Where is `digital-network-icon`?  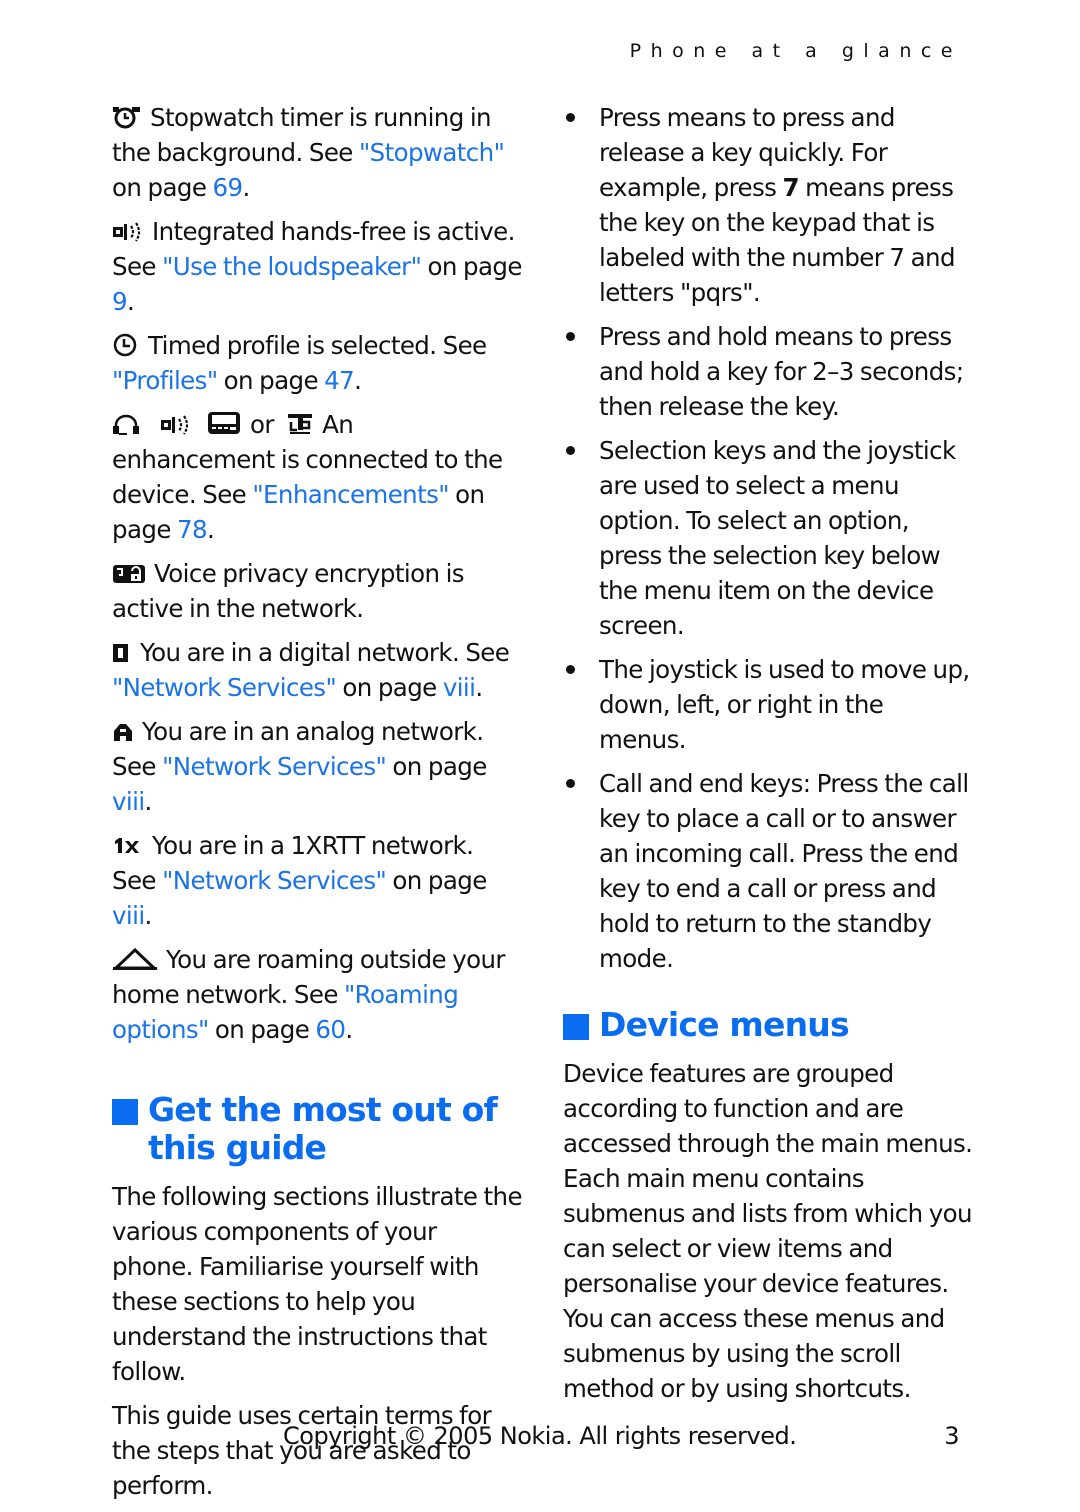
digital-network-icon is located at coordinates (121, 653).